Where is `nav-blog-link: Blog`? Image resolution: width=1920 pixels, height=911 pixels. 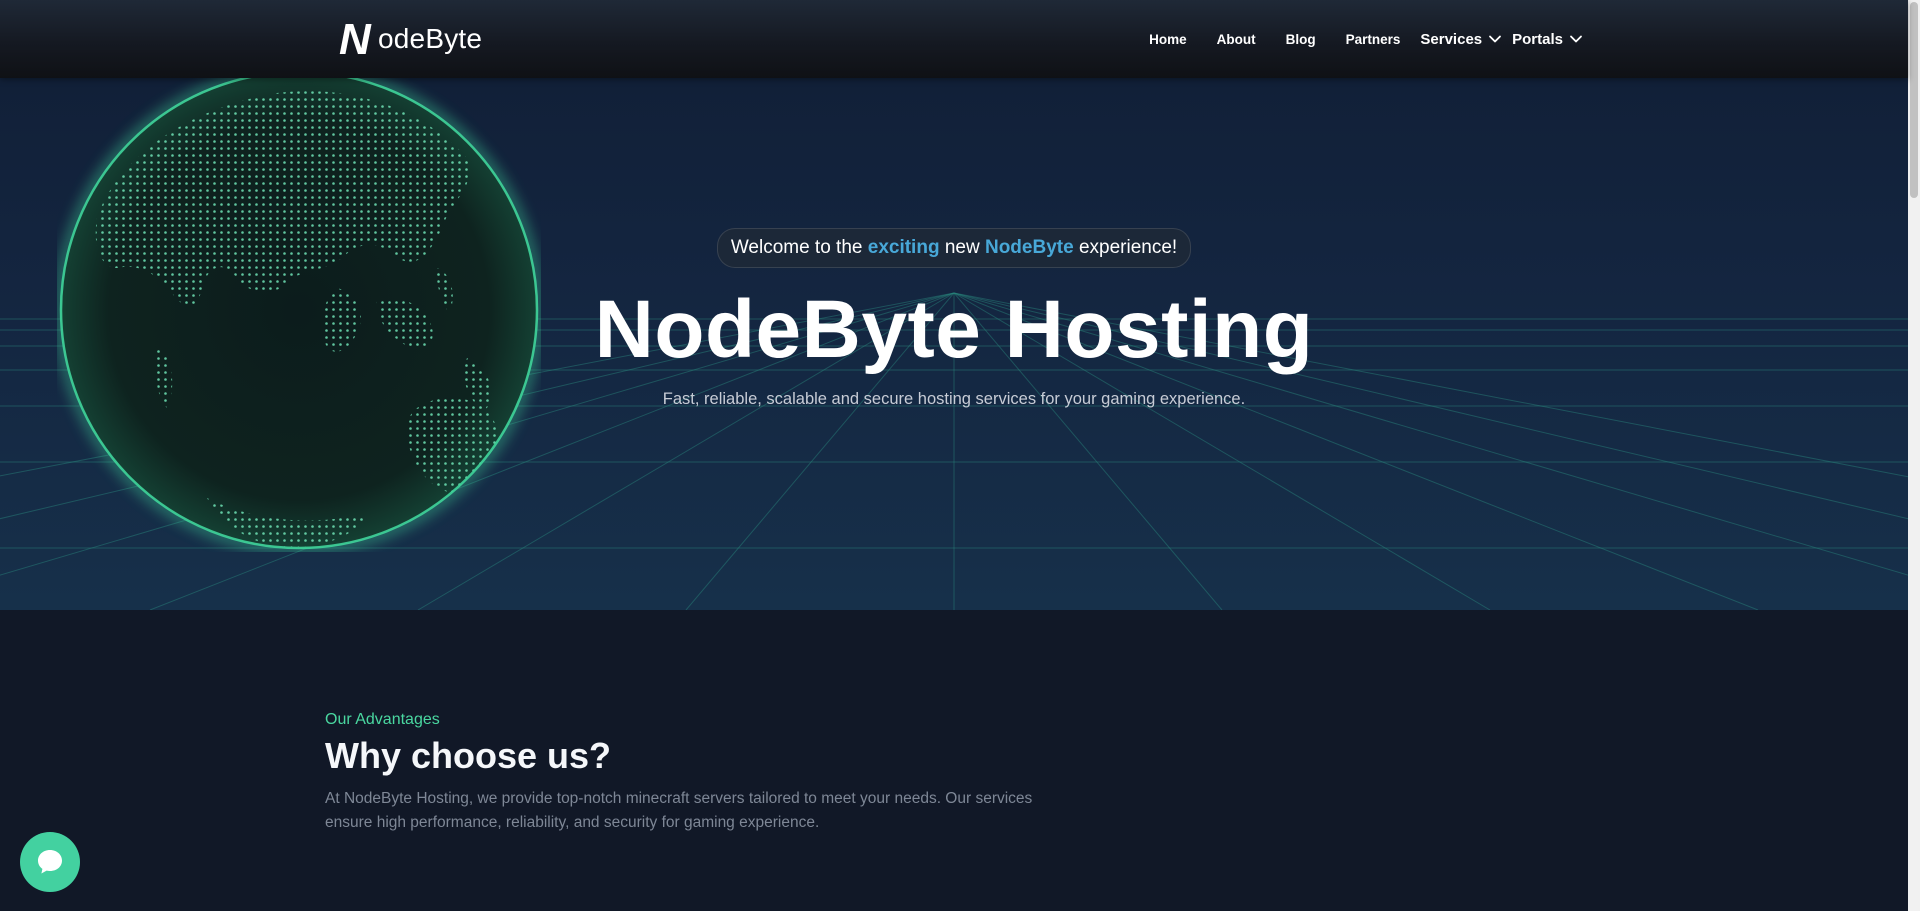
nav-blog-link: Blog is located at coordinates (1301, 39).